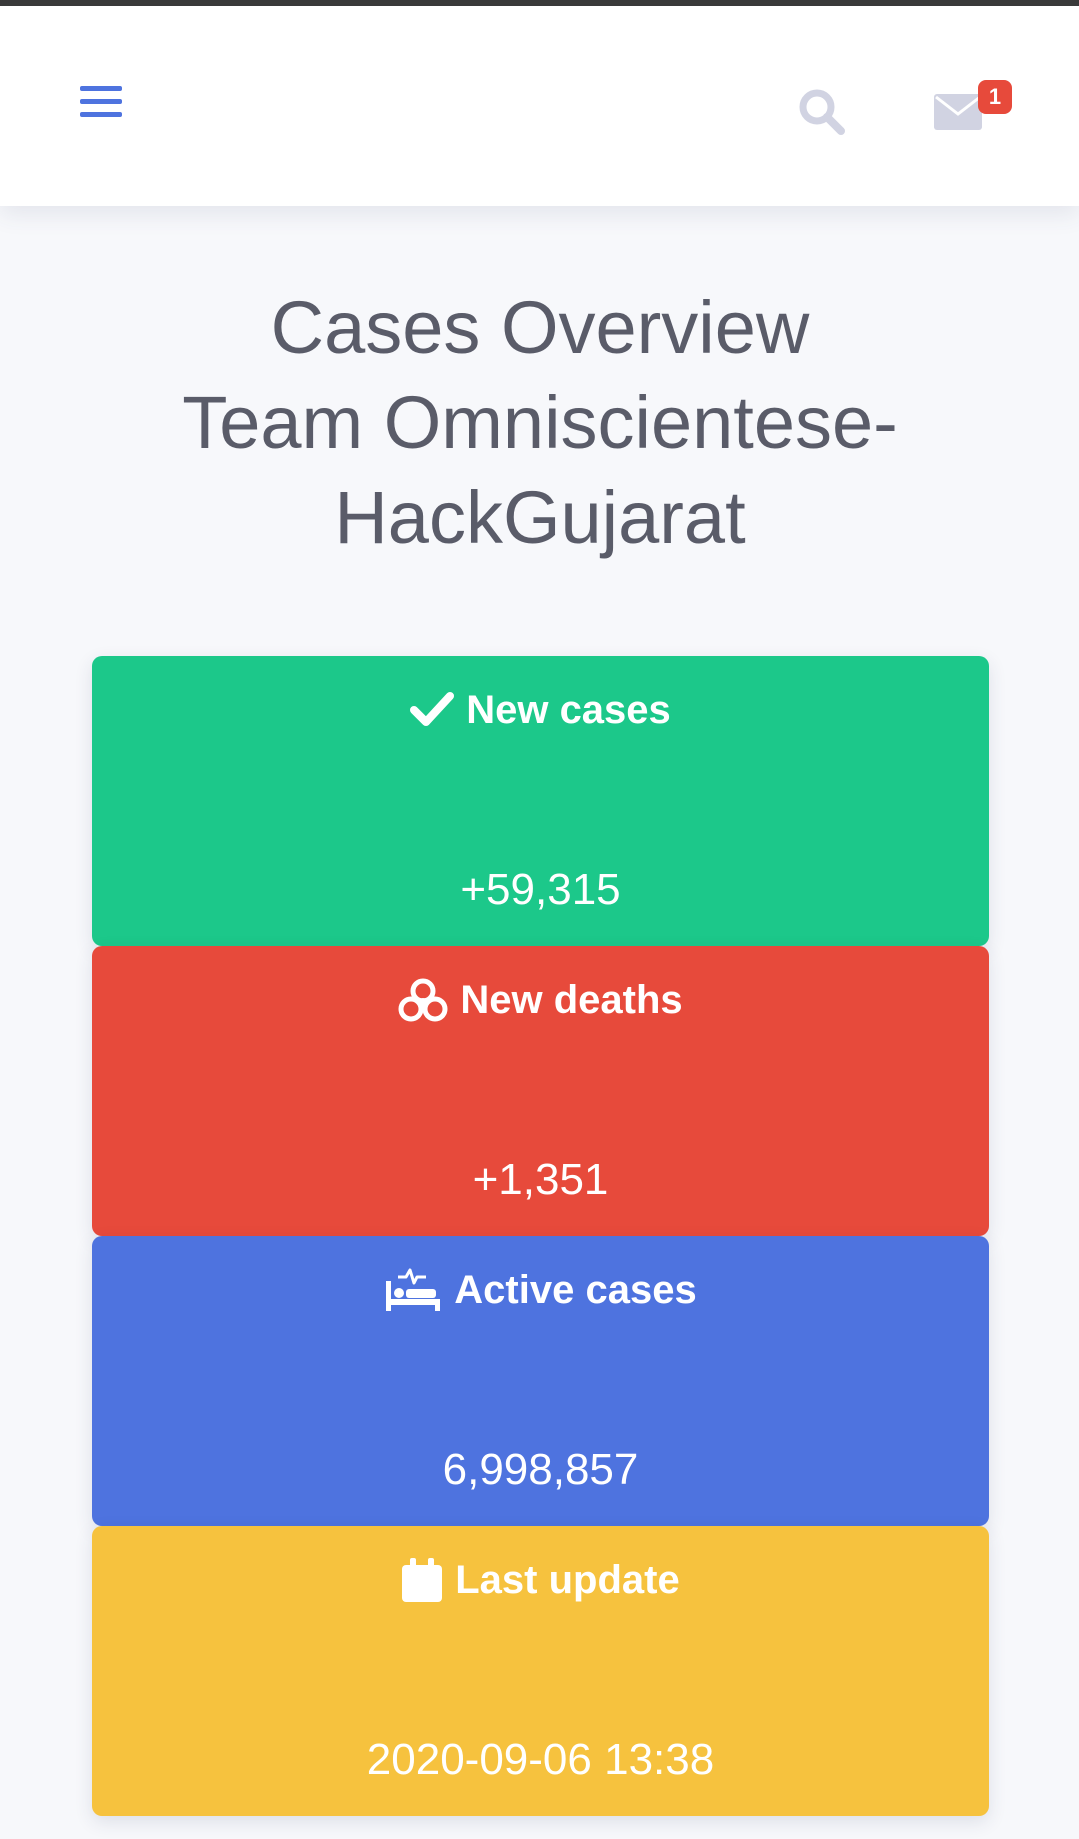  Describe the element at coordinates (540, 1671) in the screenshot. I see `last-update-card: Last update 2020-09-06 13:38` at that location.